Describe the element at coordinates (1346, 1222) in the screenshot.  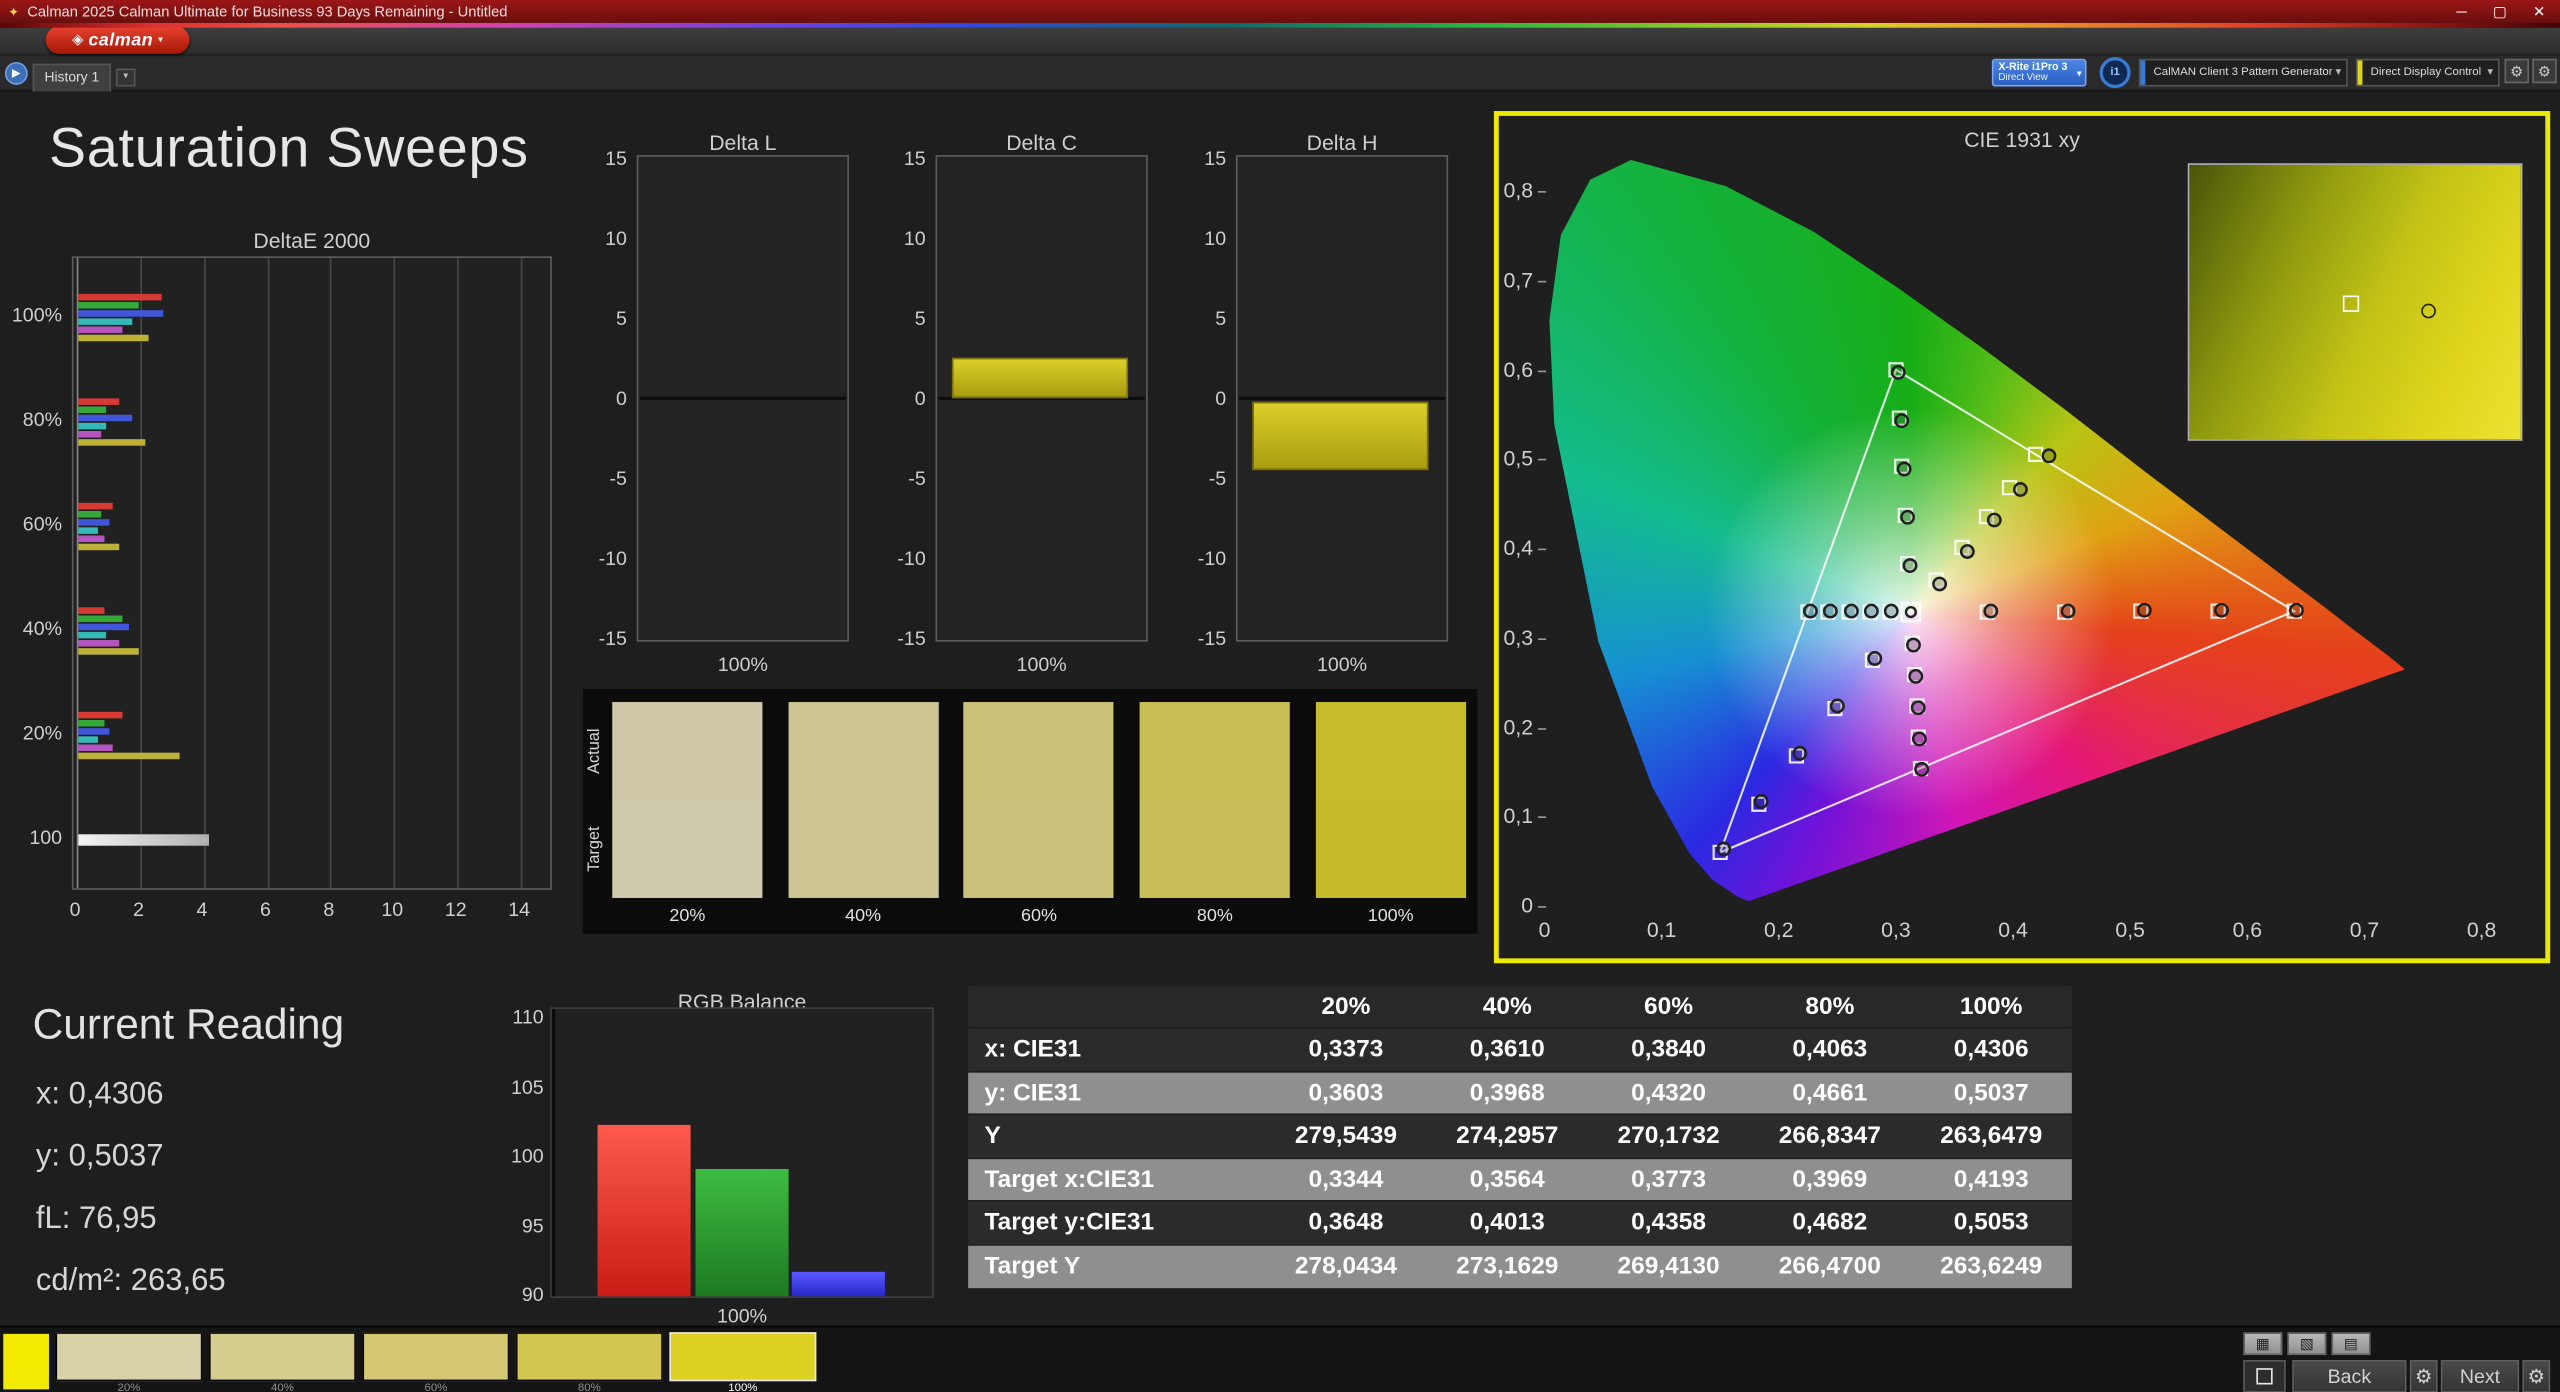
I see `table-cell: 0,3648` at that location.